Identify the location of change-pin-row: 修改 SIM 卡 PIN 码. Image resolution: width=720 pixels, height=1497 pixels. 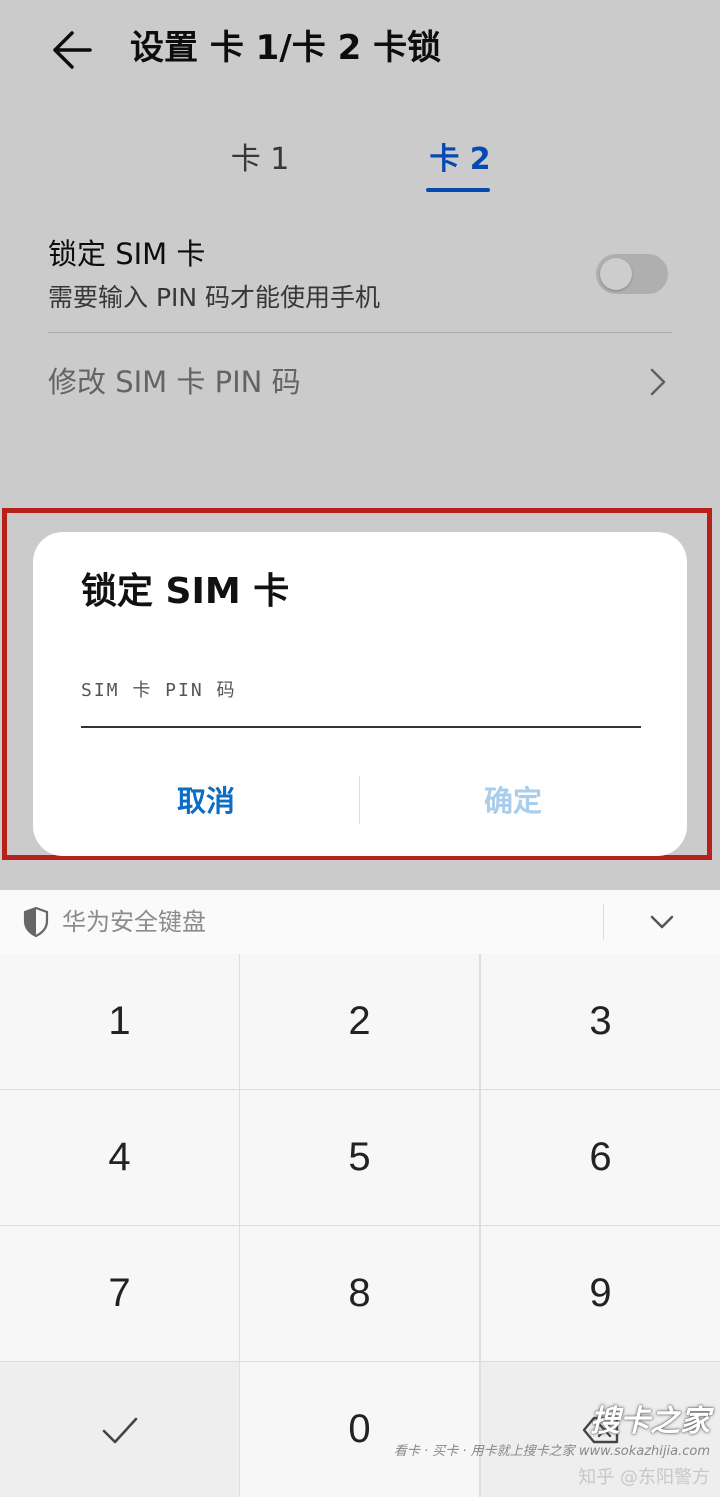
(360, 382).